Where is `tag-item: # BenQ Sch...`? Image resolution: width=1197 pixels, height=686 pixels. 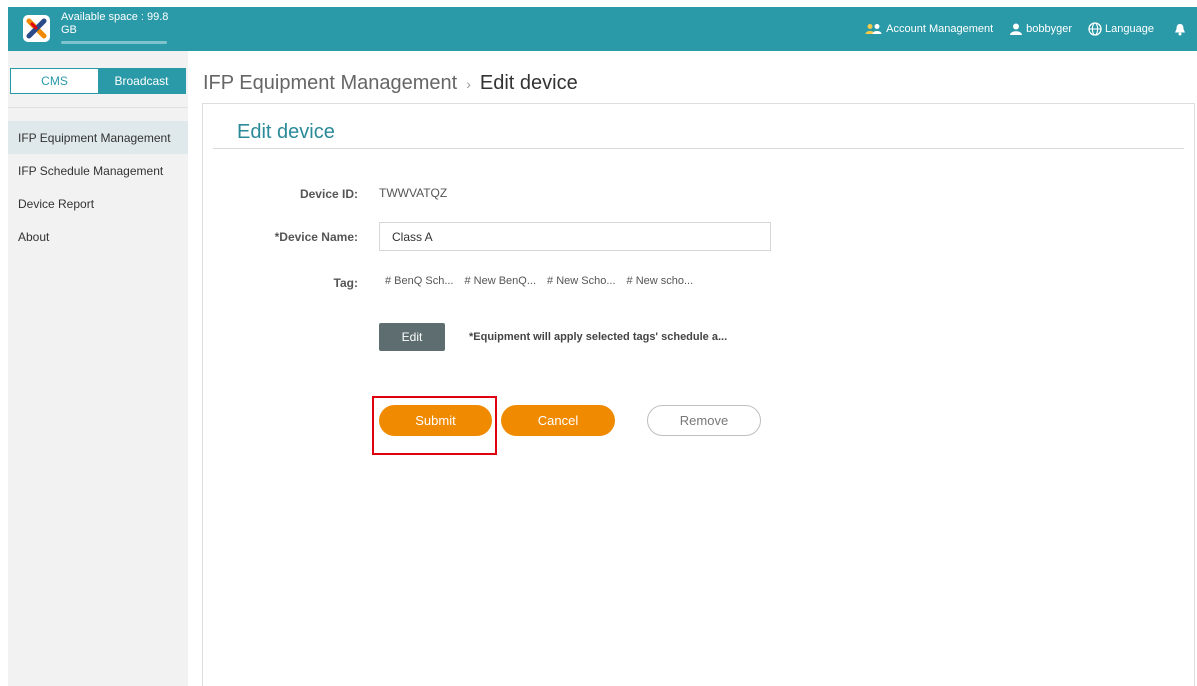 tag-item: # BenQ Sch... is located at coordinates (419, 281).